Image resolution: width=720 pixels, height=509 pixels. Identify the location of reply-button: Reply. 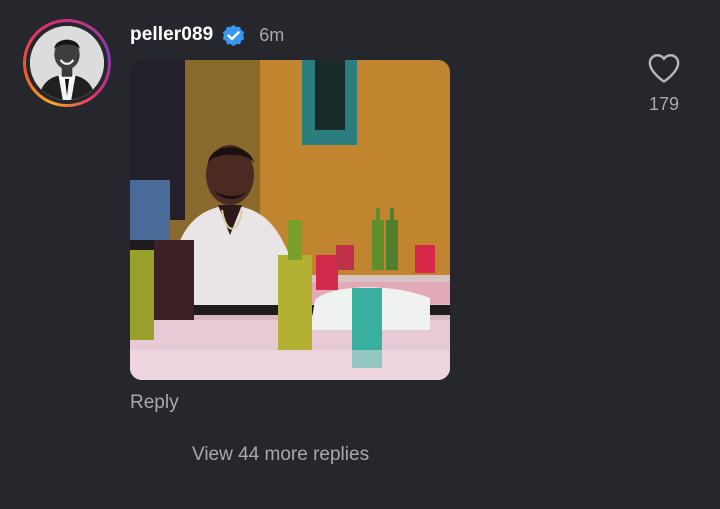
(154, 403).